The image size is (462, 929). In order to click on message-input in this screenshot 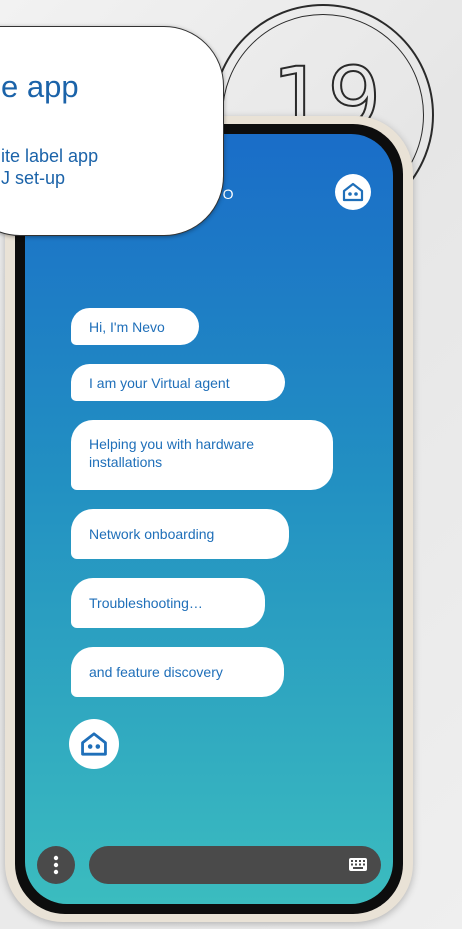, I will do `click(235, 865)`.